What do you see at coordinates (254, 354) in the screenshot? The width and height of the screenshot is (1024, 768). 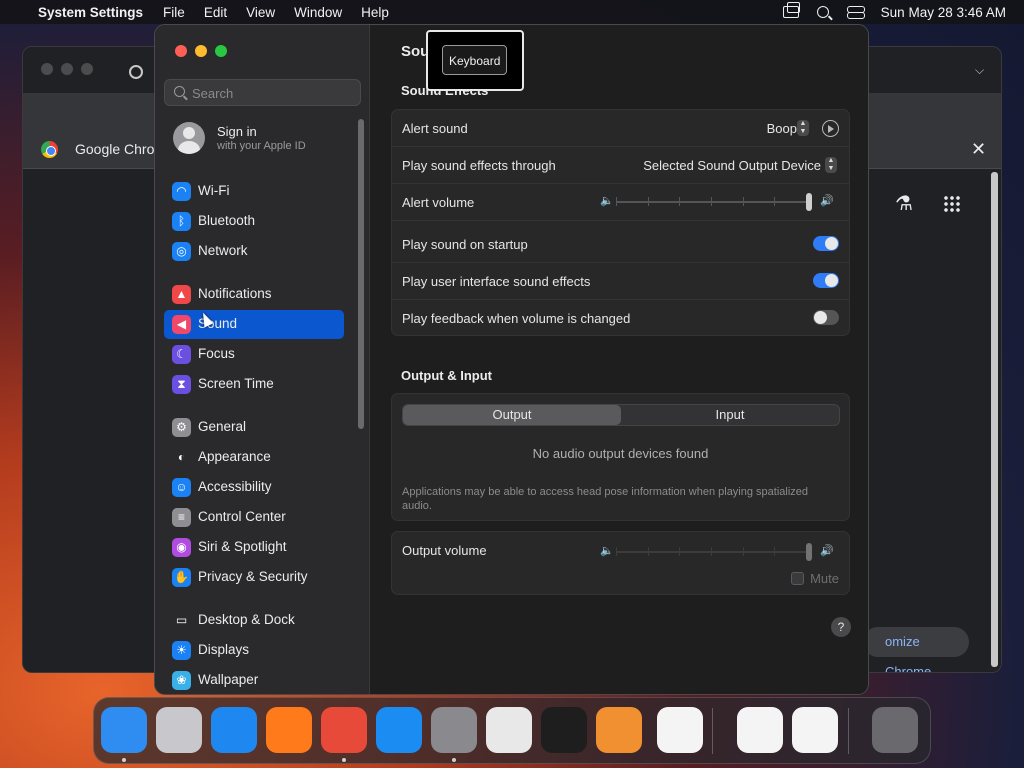 I see `sidebar-item-focus: ☾ Focus` at bounding box center [254, 354].